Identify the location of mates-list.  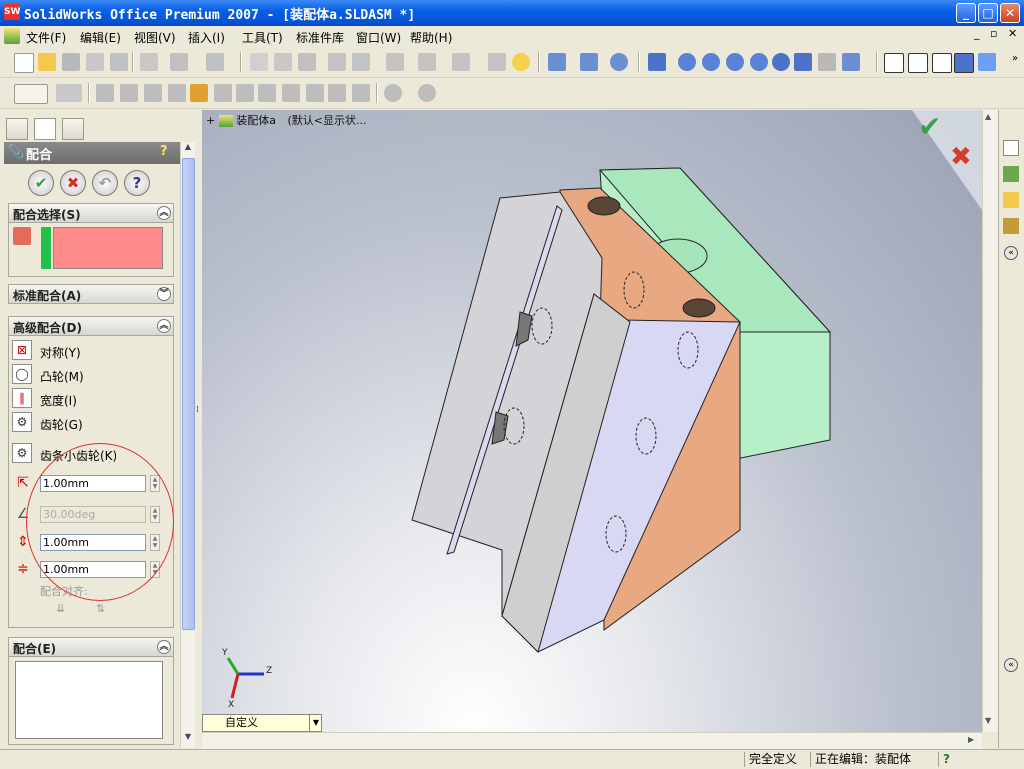
(89, 700).